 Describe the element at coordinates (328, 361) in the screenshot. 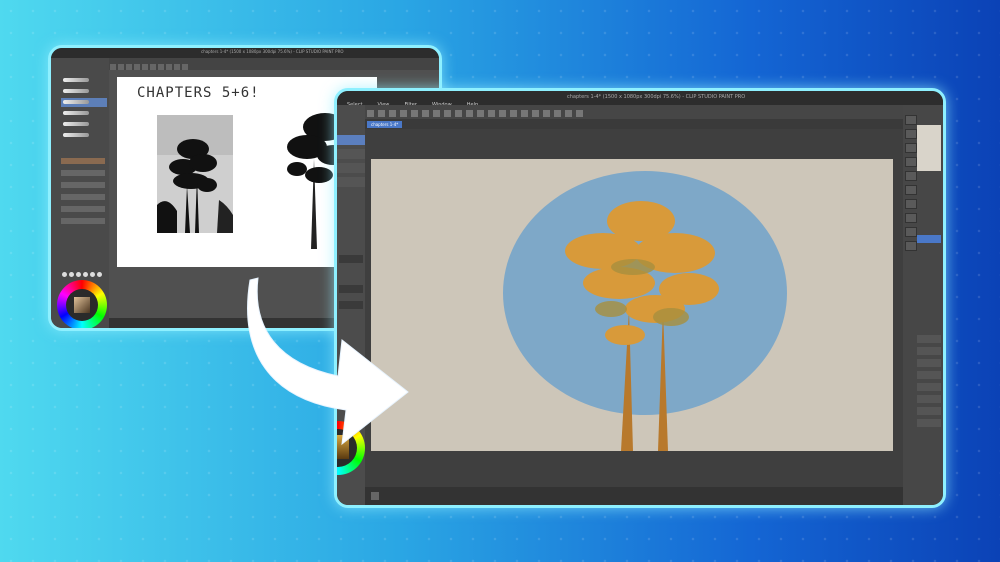

I see `transition-arrow` at that location.